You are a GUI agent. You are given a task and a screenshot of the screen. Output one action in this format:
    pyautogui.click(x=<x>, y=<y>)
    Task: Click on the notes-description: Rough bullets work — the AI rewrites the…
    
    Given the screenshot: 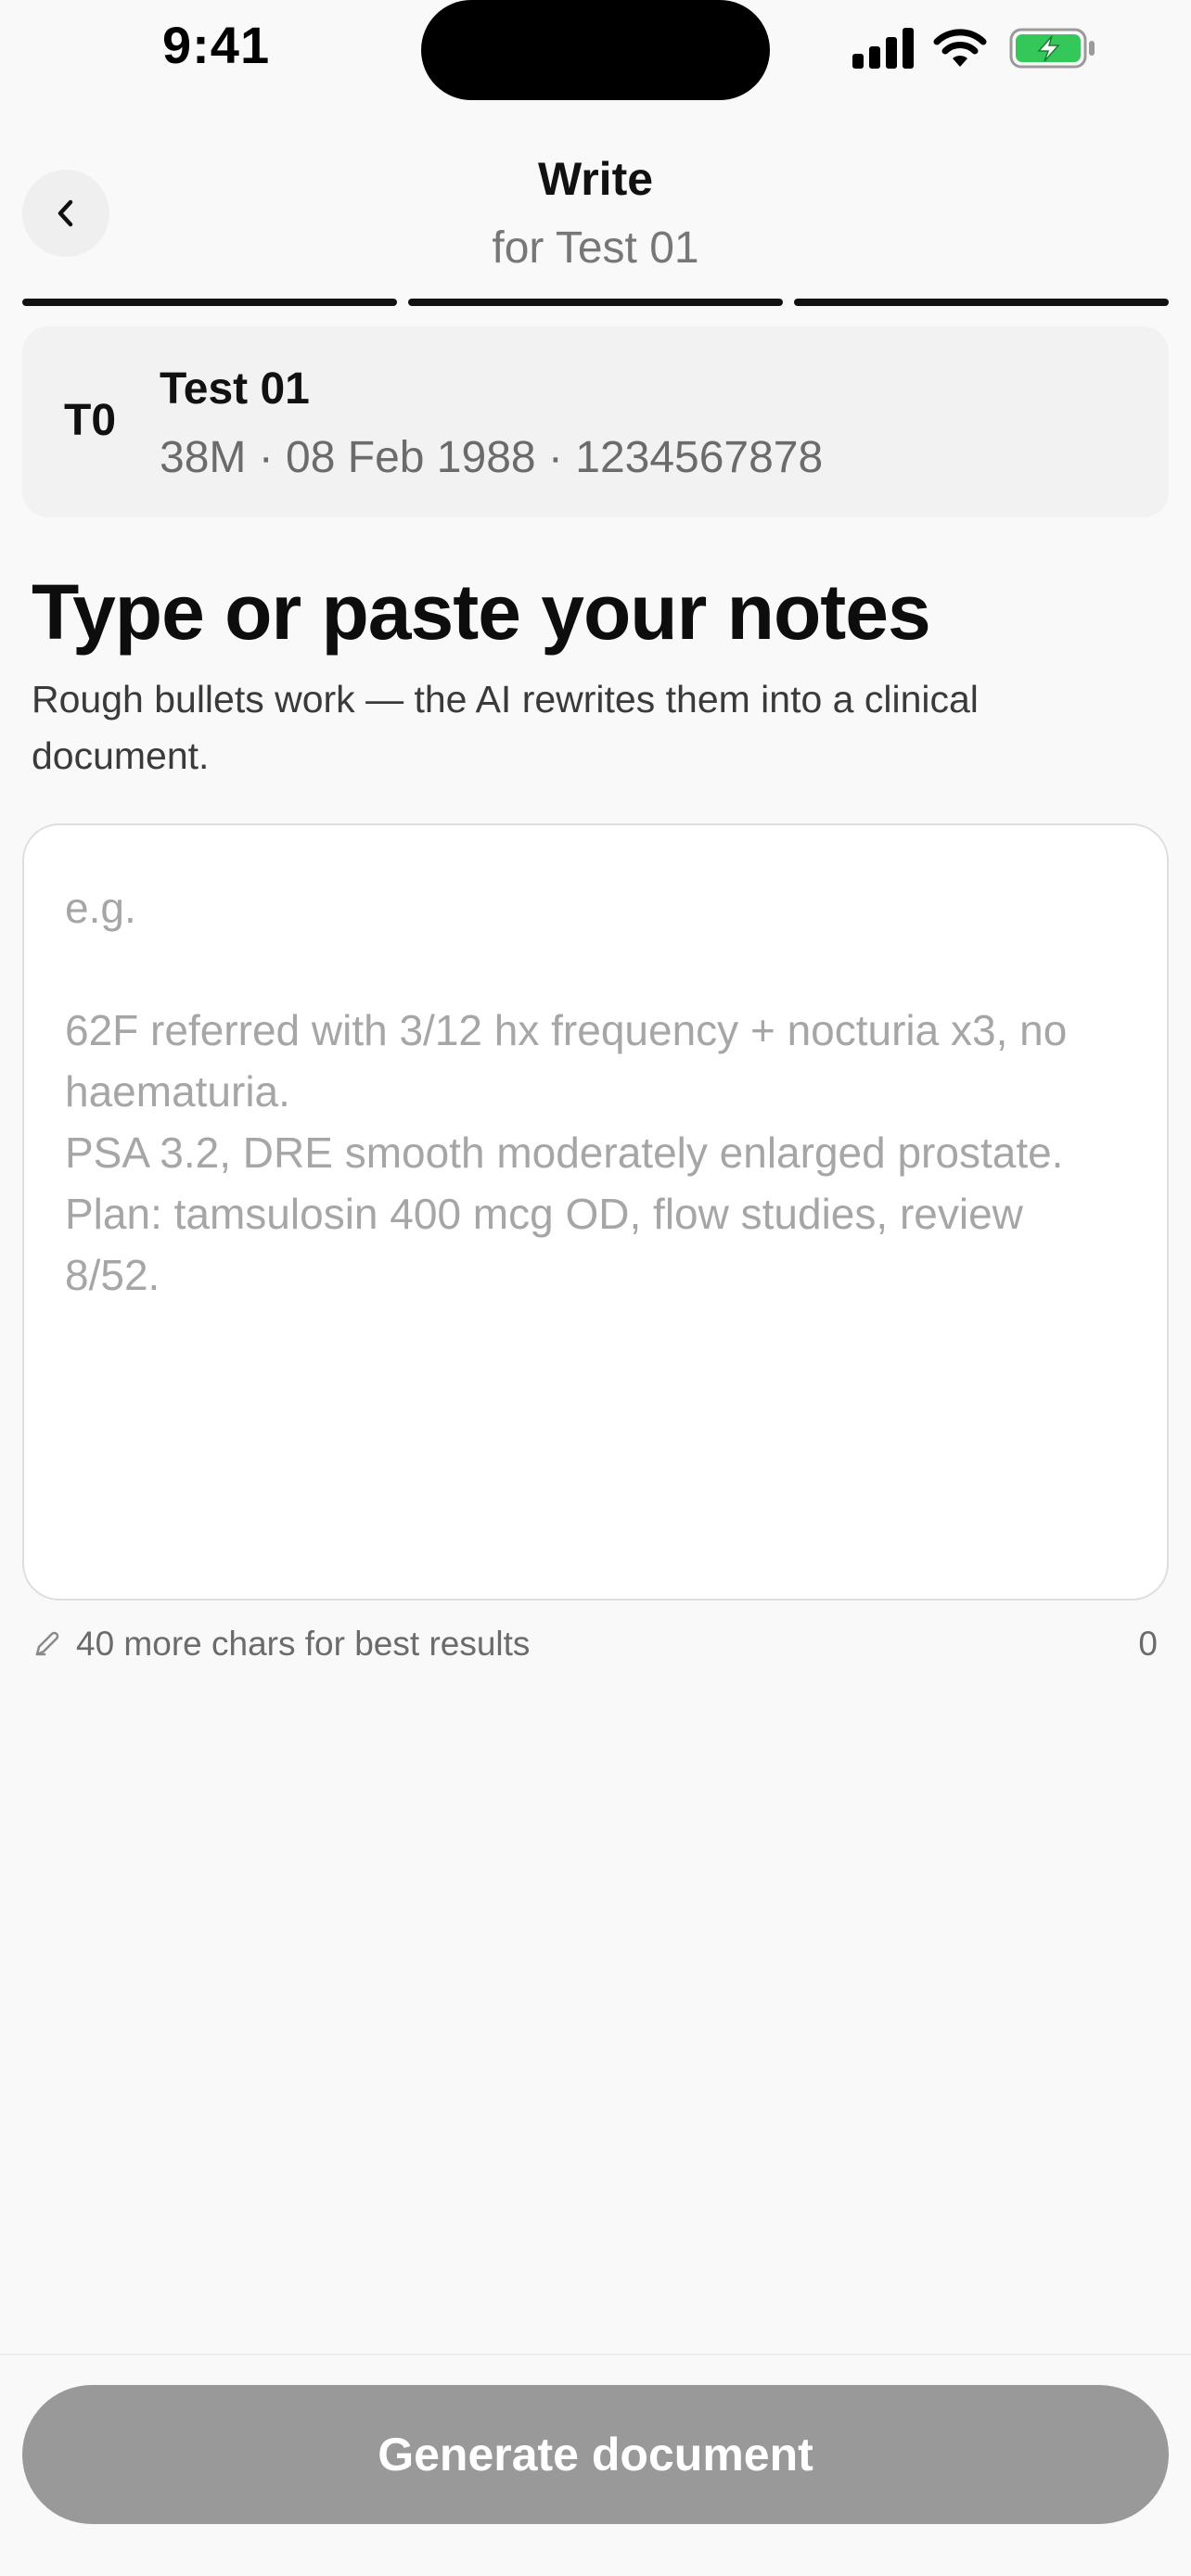 What is the action you would take?
    pyautogui.click(x=505, y=727)
    